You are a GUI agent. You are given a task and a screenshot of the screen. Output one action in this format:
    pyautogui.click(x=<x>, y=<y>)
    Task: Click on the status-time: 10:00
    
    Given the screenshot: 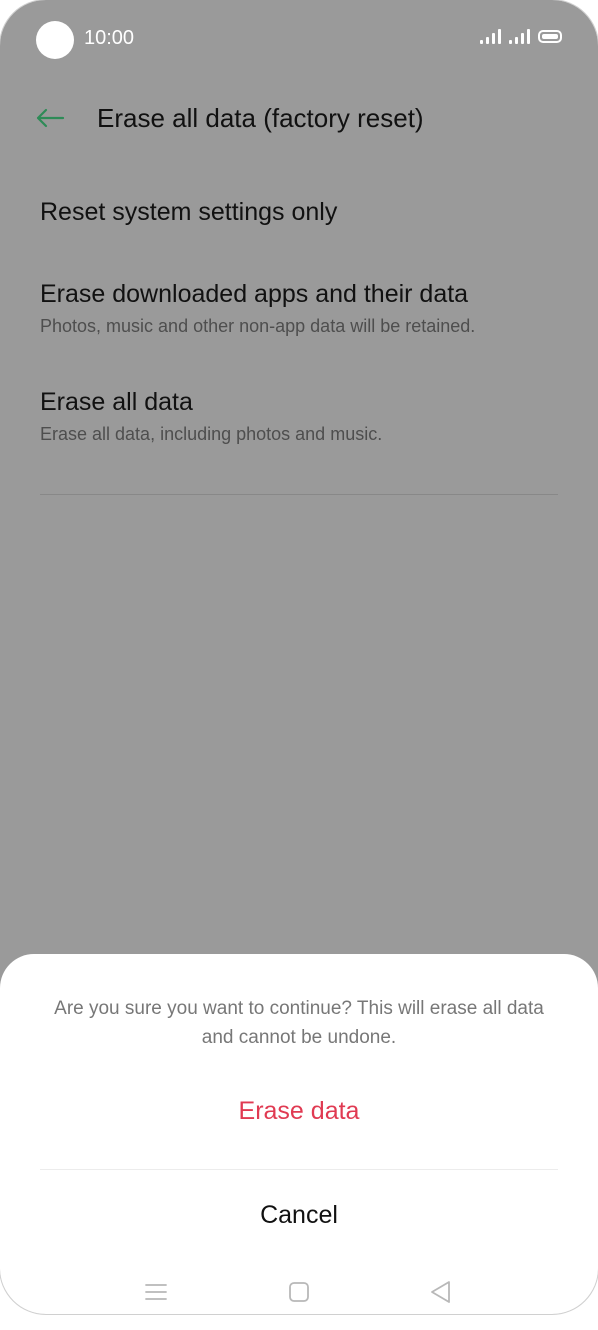 What is the action you would take?
    pyautogui.click(x=109, y=38)
    